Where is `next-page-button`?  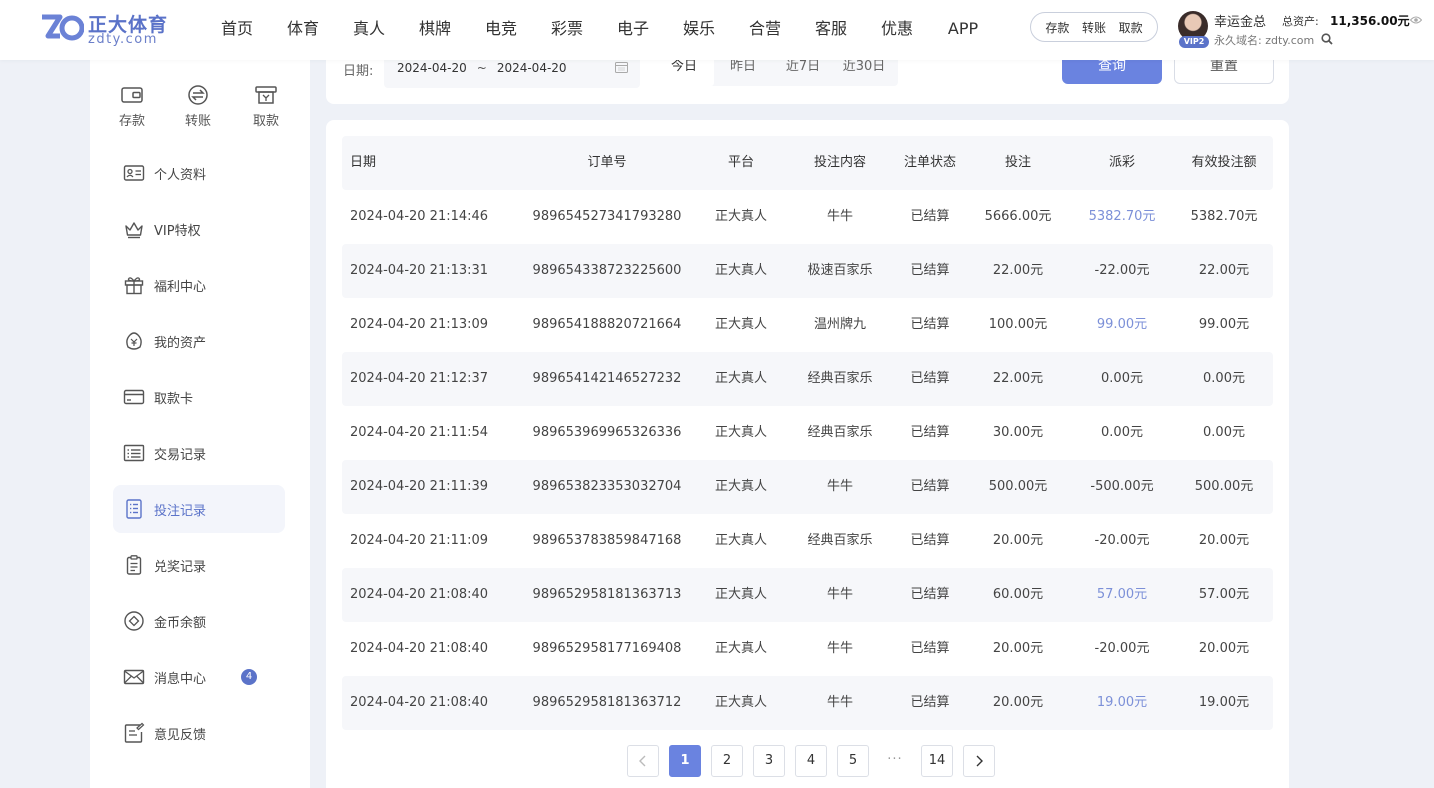 next-page-button is located at coordinates (979, 761).